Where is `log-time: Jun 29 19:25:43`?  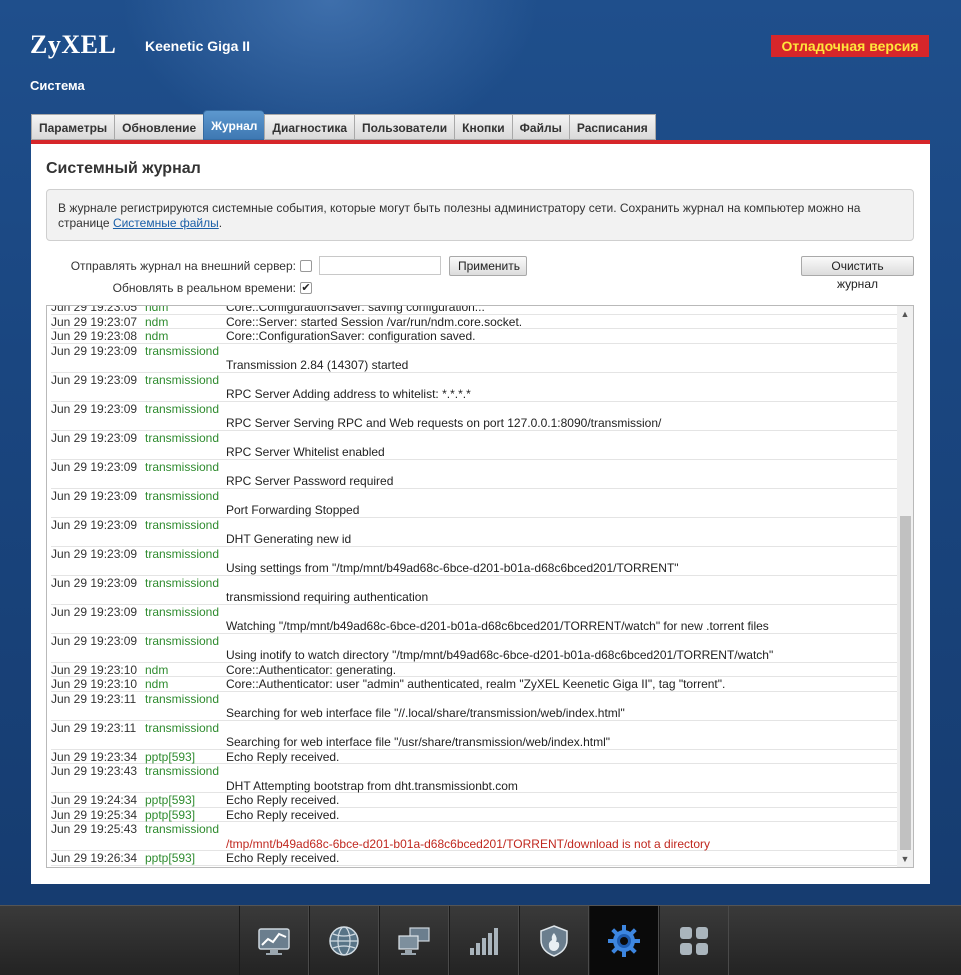 log-time: Jun 29 19:25:43 is located at coordinates (94, 829).